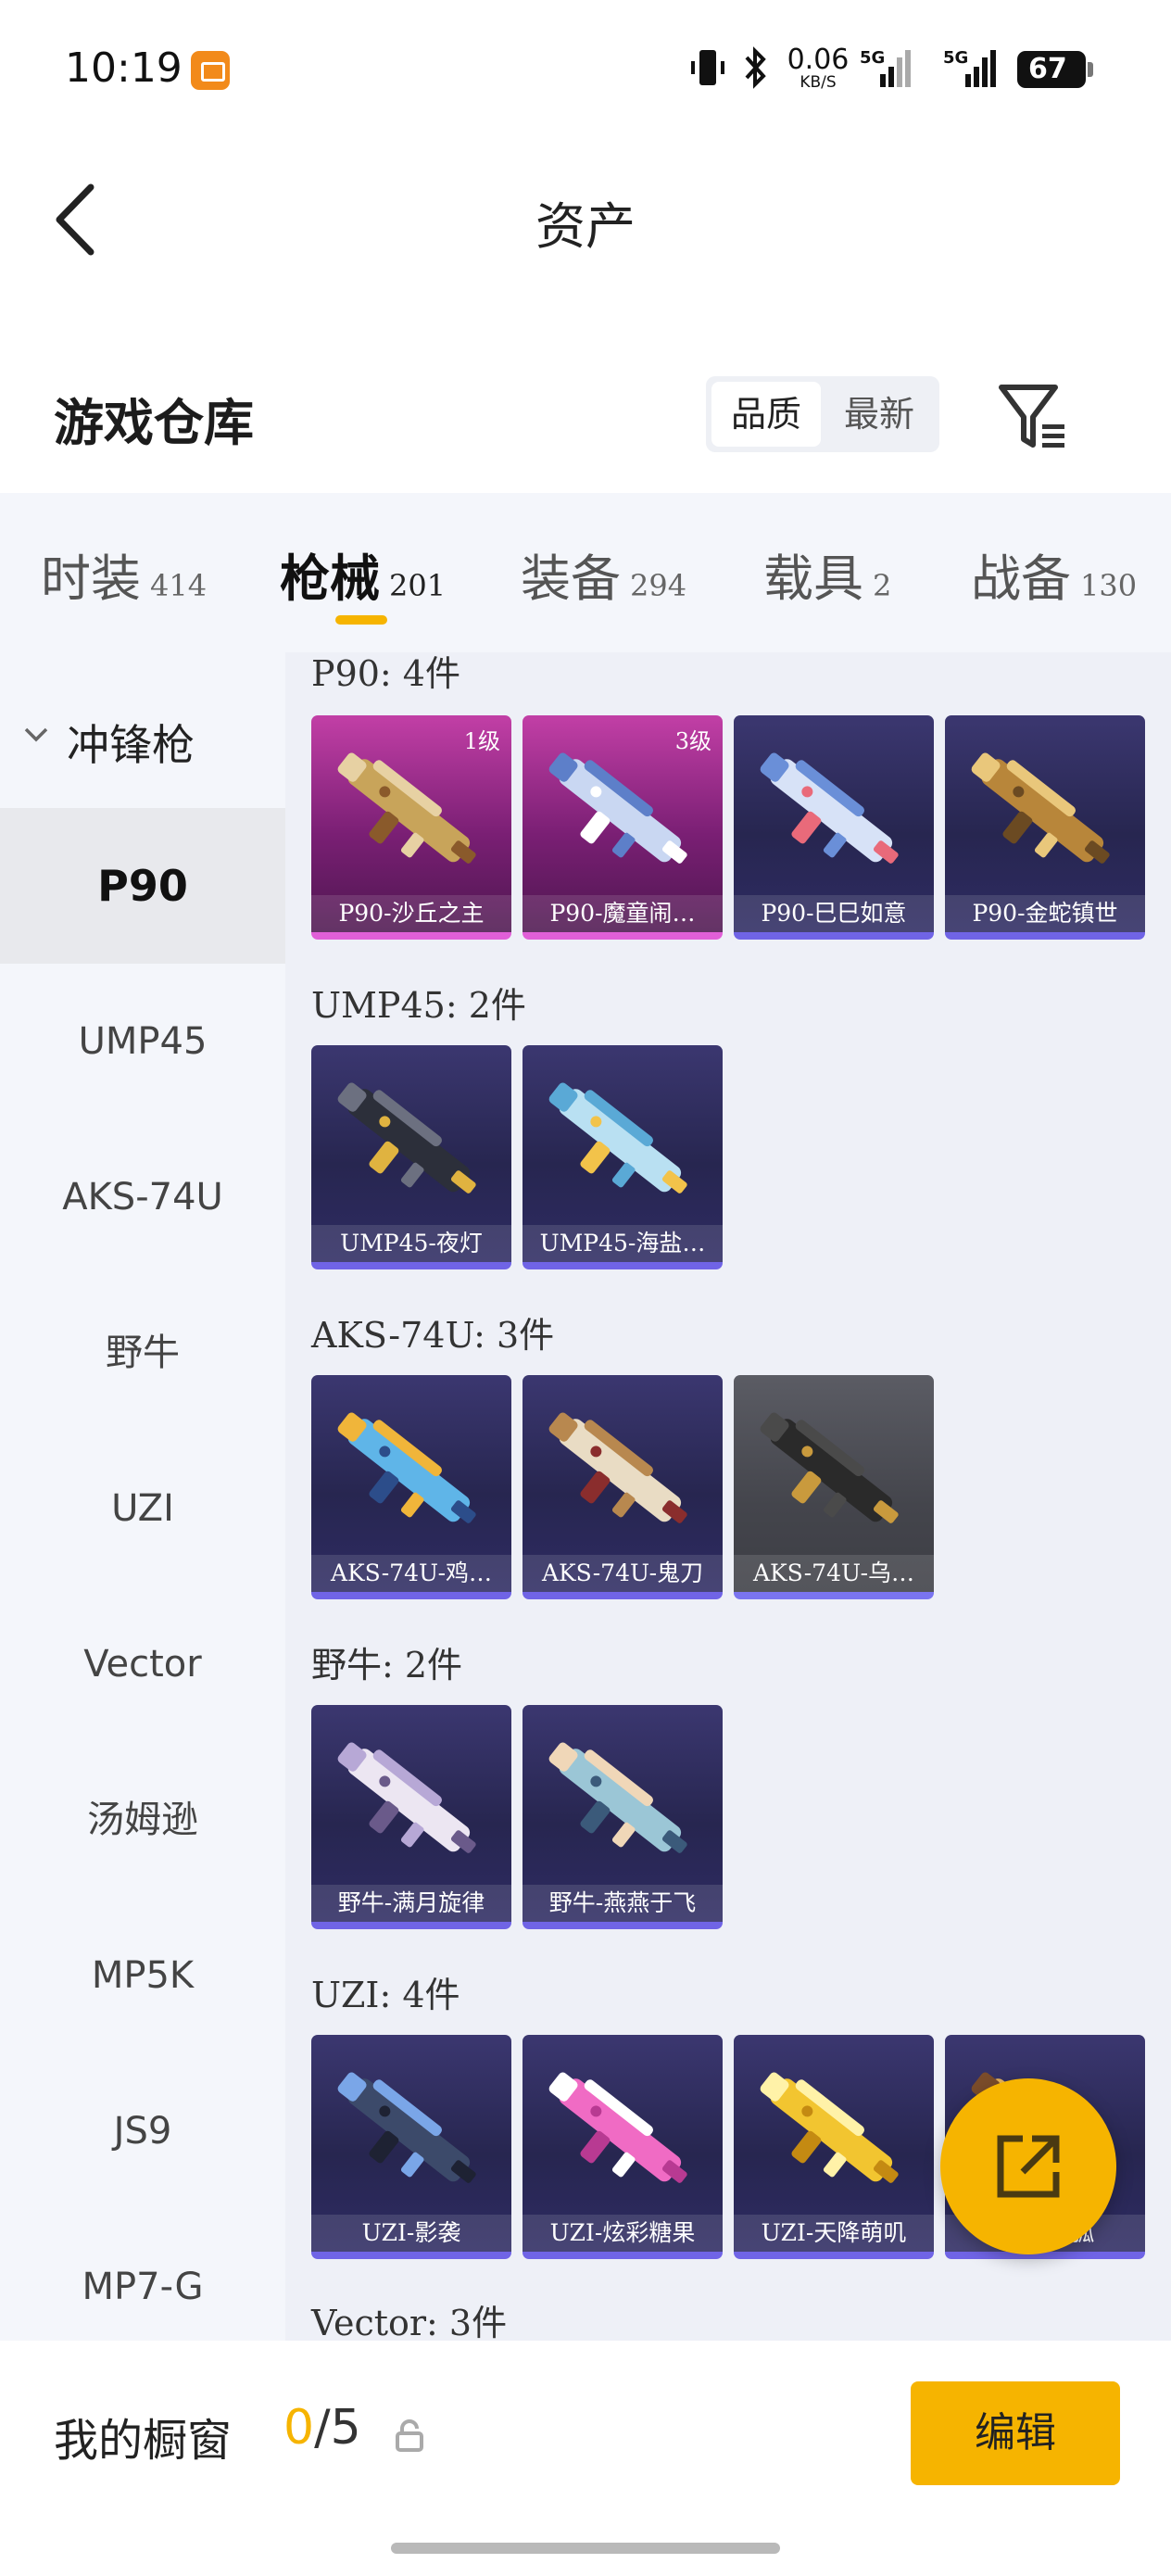  Describe the element at coordinates (142, 2131) in the screenshot. I see `sidebar-item-js9: JS9` at that location.